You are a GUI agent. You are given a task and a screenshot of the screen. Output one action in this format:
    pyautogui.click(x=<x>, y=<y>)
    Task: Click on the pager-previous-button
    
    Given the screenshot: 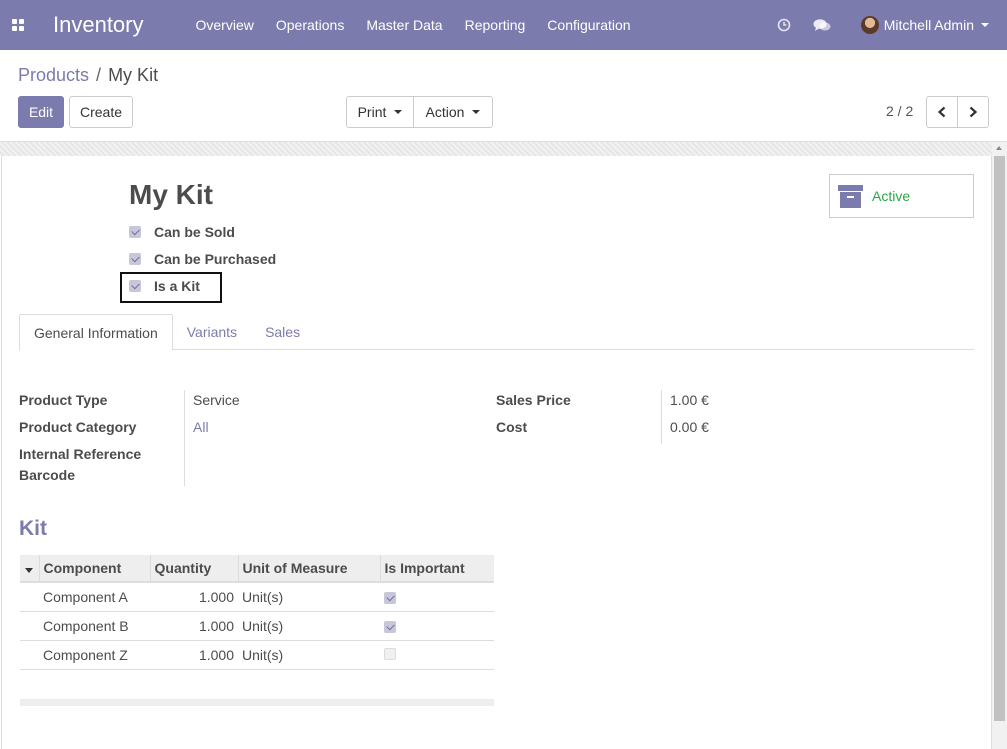 What is the action you would take?
    pyautogui.click(x=942, y=112)
    